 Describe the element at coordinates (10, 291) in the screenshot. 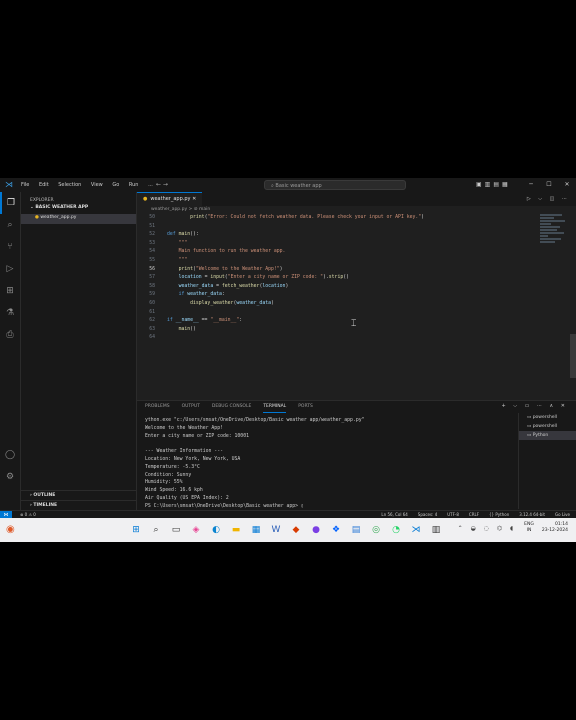

I see `extensions-icon: ⊞` at that location.